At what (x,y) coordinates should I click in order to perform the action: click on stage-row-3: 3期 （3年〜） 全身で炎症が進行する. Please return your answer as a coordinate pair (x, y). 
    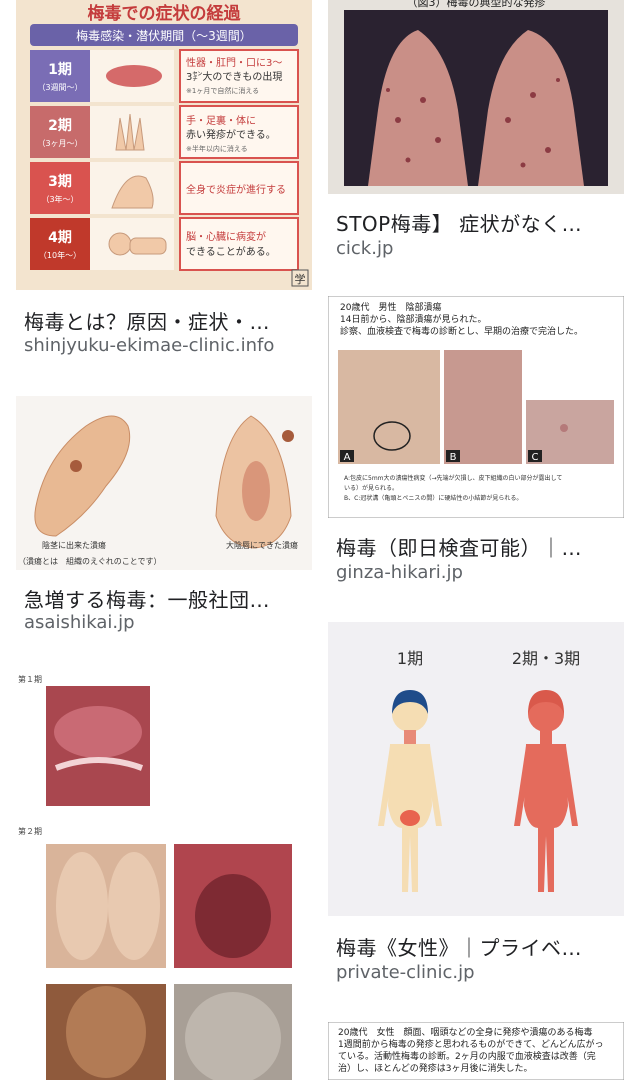
    Looking at the image, I should click on (164, 188).